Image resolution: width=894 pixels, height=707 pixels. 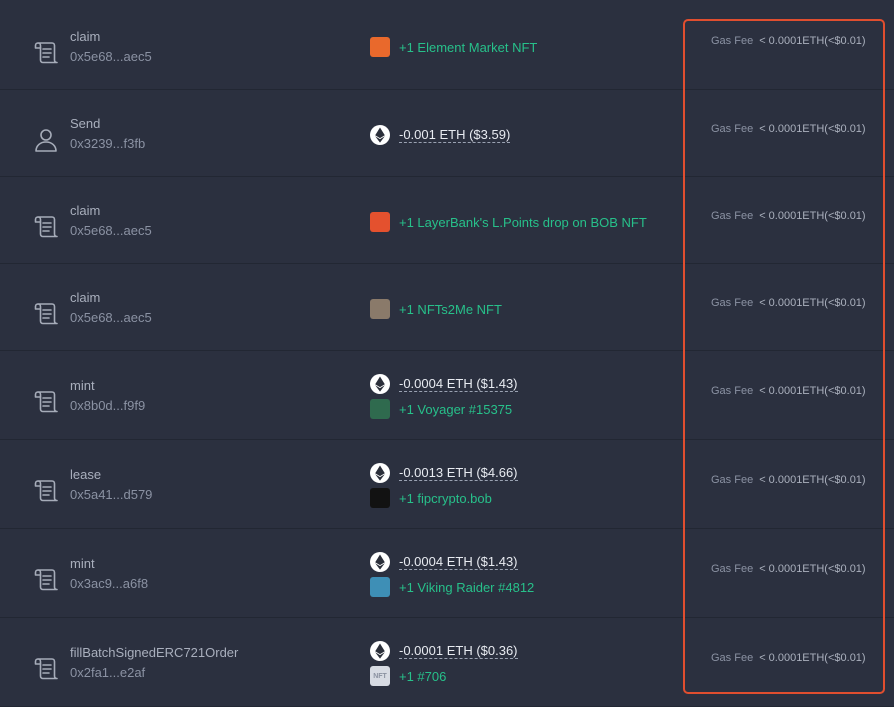 What do you see at coordinates (455, 135) in the screenshot?
I see `balance-change-text: -0.001 ETH ($3.59)` at bounding box center [455, 135].